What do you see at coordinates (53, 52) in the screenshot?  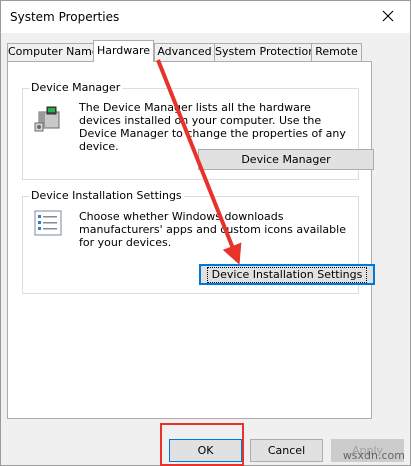 I see `tab-computer-name: Computer Name` at bounding box center [53, 52].